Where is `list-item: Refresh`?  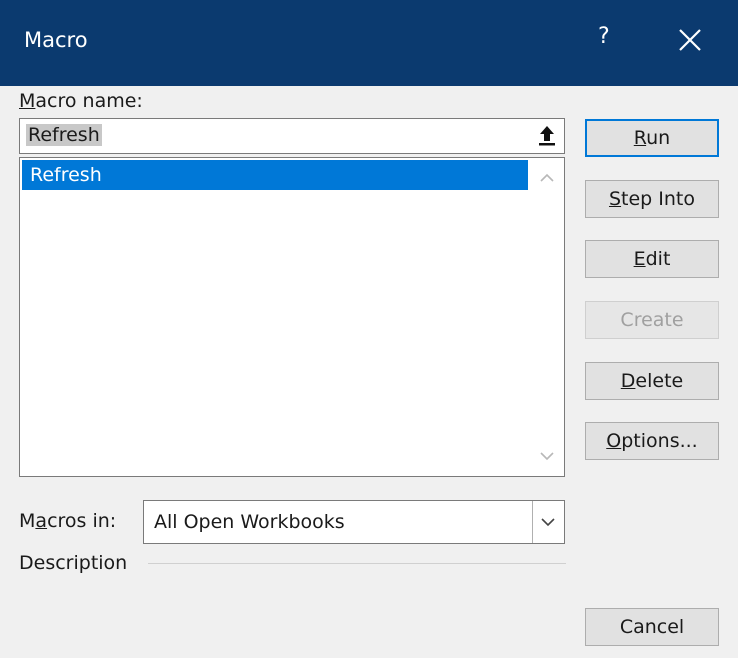 list-item: Refresh is located at coordinates (275, 175).